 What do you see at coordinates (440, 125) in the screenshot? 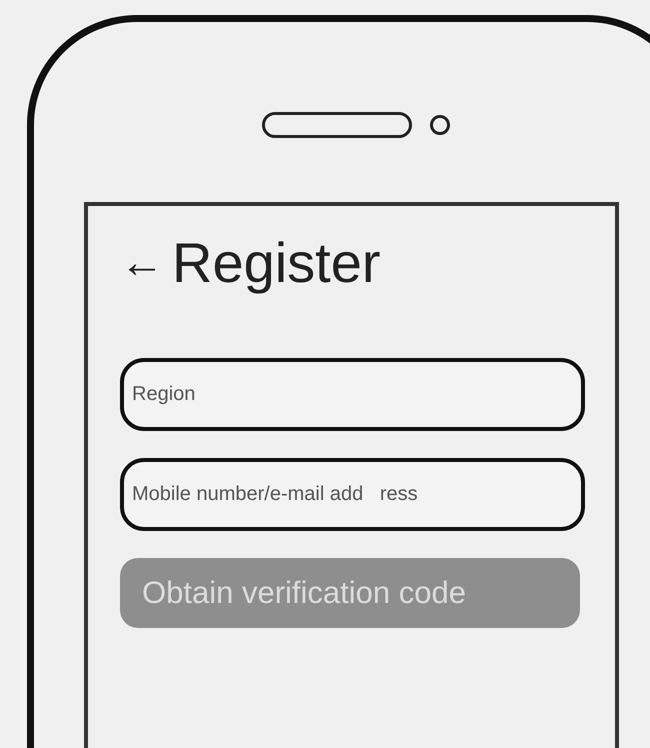
I see `camera-icon` at bounding box center [440, 125].